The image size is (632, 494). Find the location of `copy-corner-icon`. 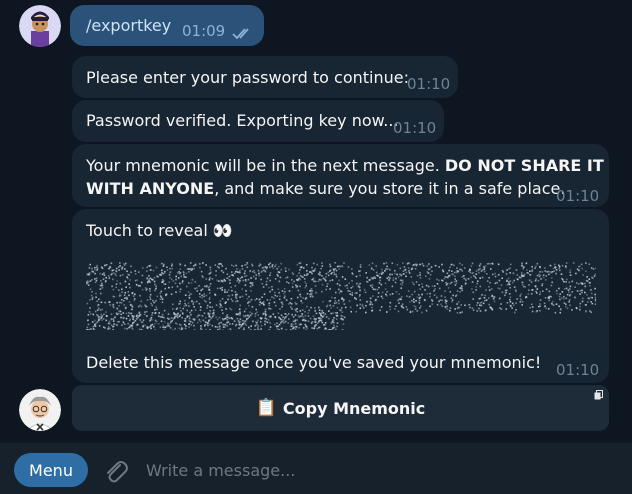

copy-corner-icon is located at coordinates (598, 396).